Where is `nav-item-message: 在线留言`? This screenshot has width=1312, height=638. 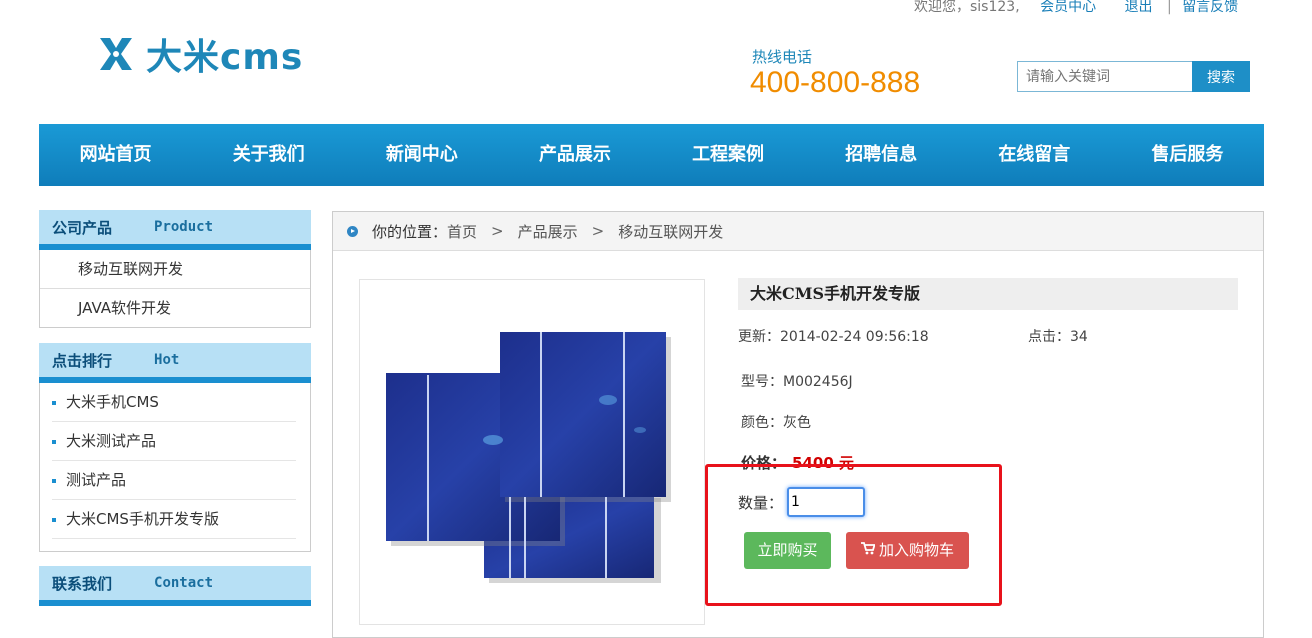
nav-item-message: 在线留言 is located at coordinates (1034, 155).